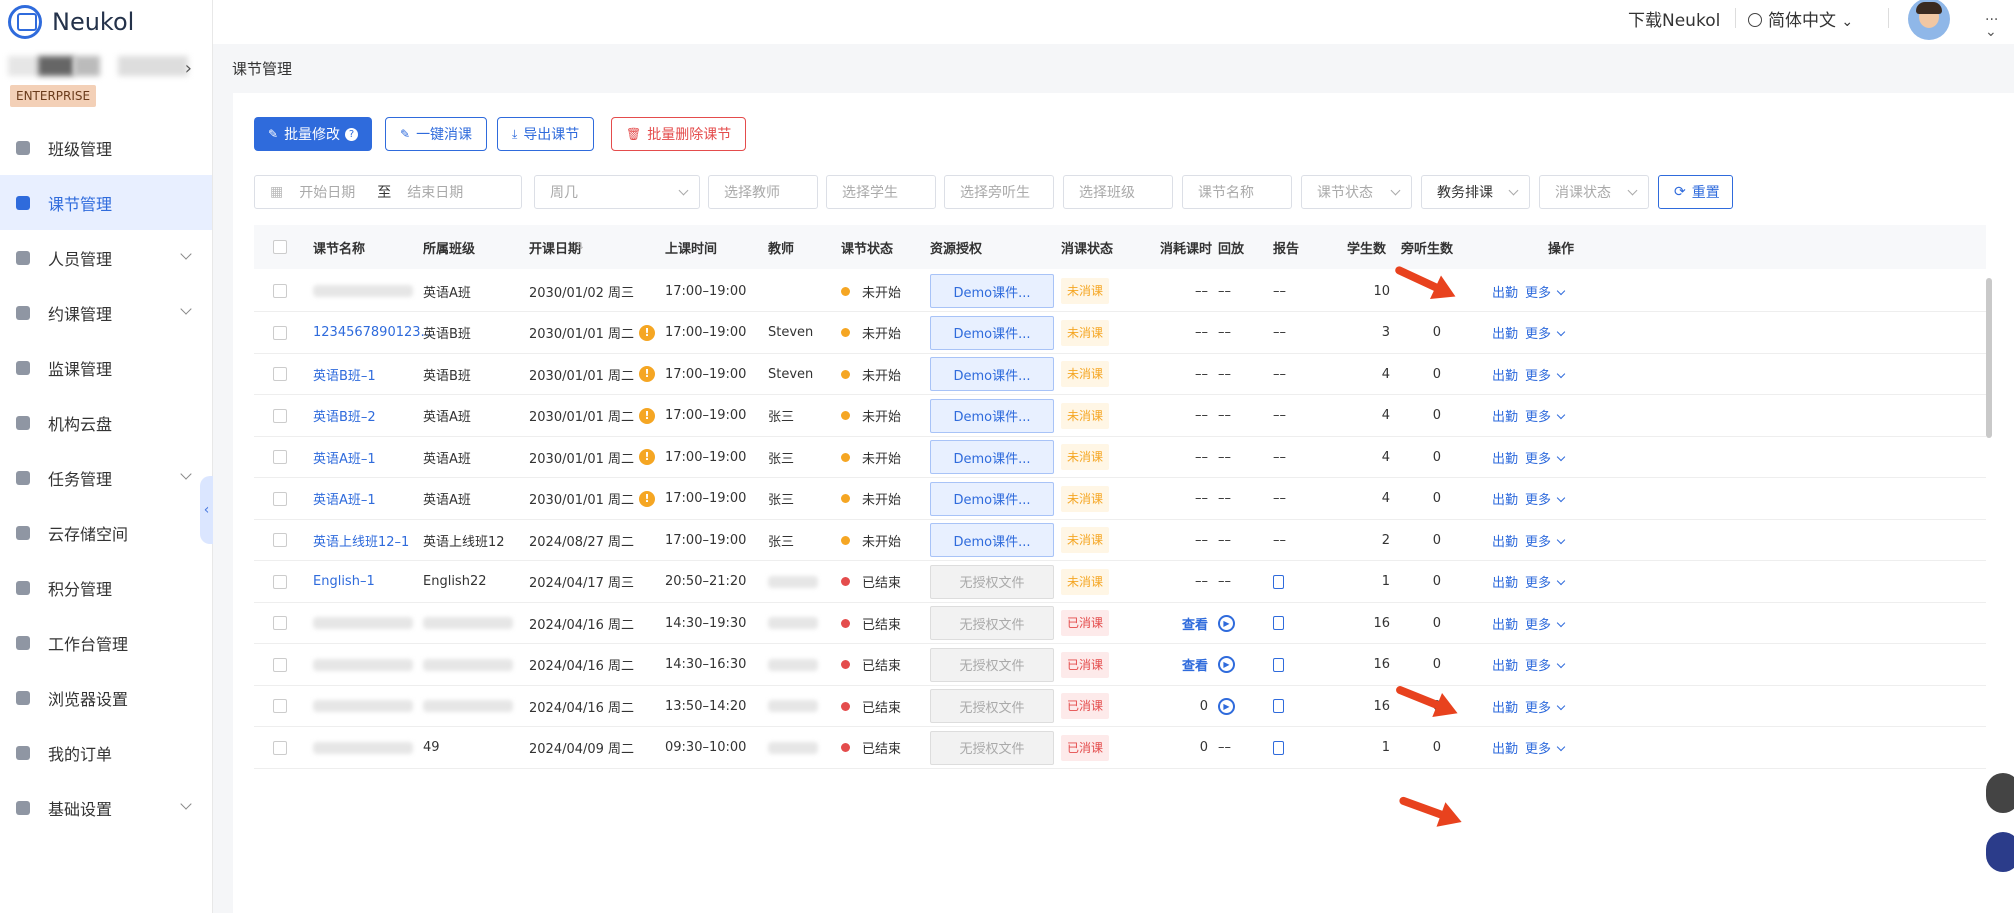 The height and width of the screenshot is (913, 2014). I want to click on sidebar-item: 工作台管理, so click(106, 642).